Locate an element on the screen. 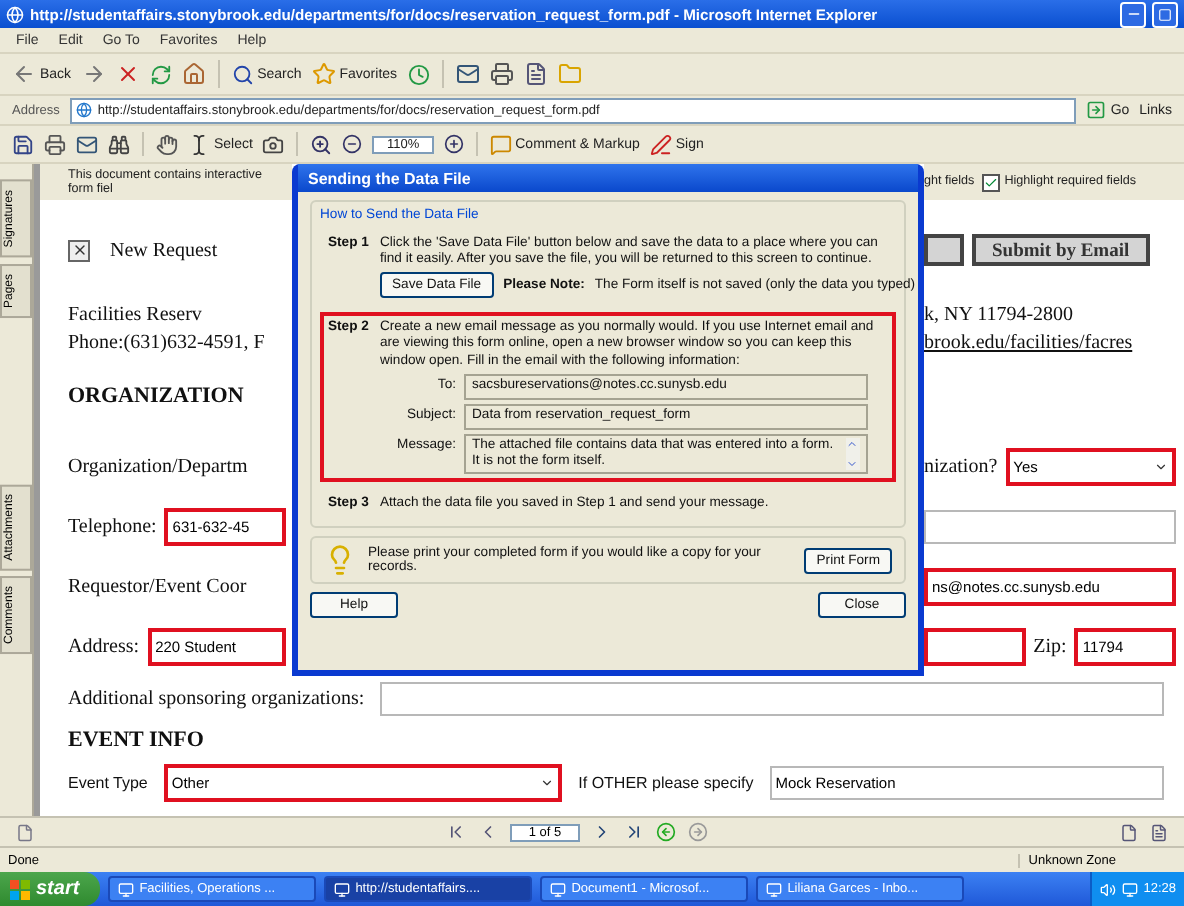 Image resolution: width=1184 pixels, height=906 pixels. contact-text: Phone:(631)632-4591, F is located at coordinates (166, 342).